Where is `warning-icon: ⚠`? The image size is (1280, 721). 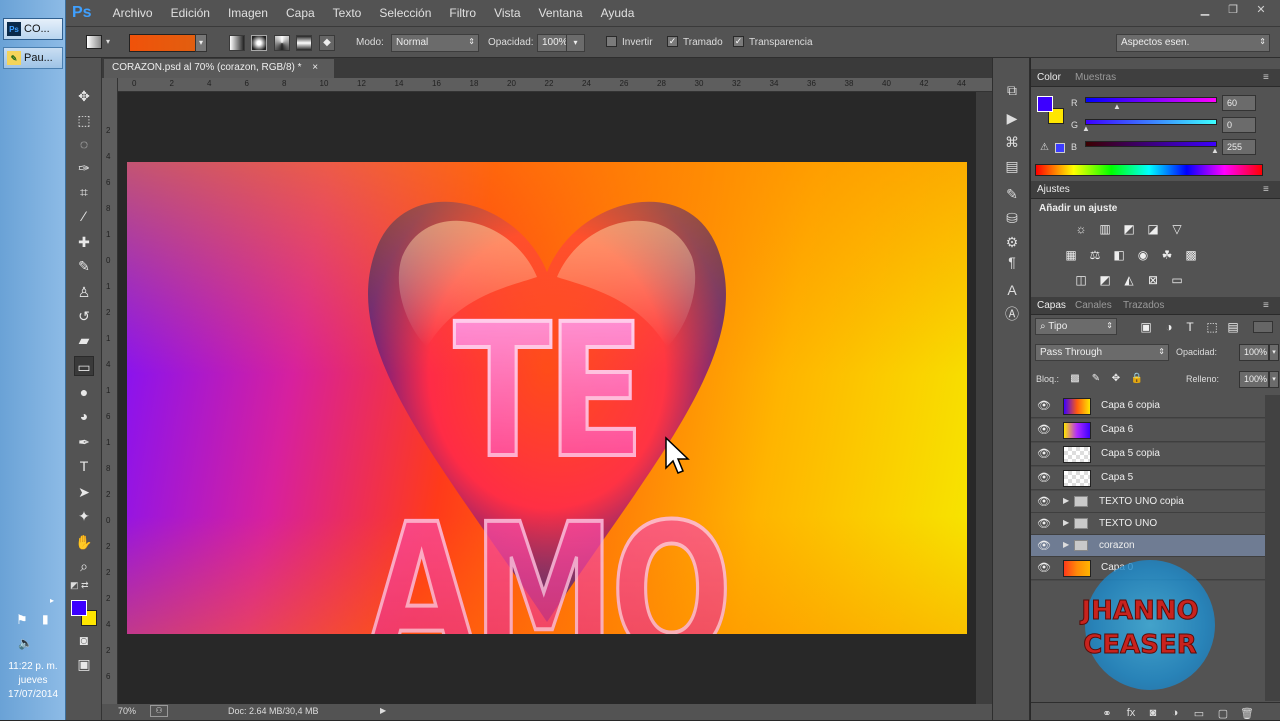
warning-icon: ⚠ is located at coordinates (1044, 147).